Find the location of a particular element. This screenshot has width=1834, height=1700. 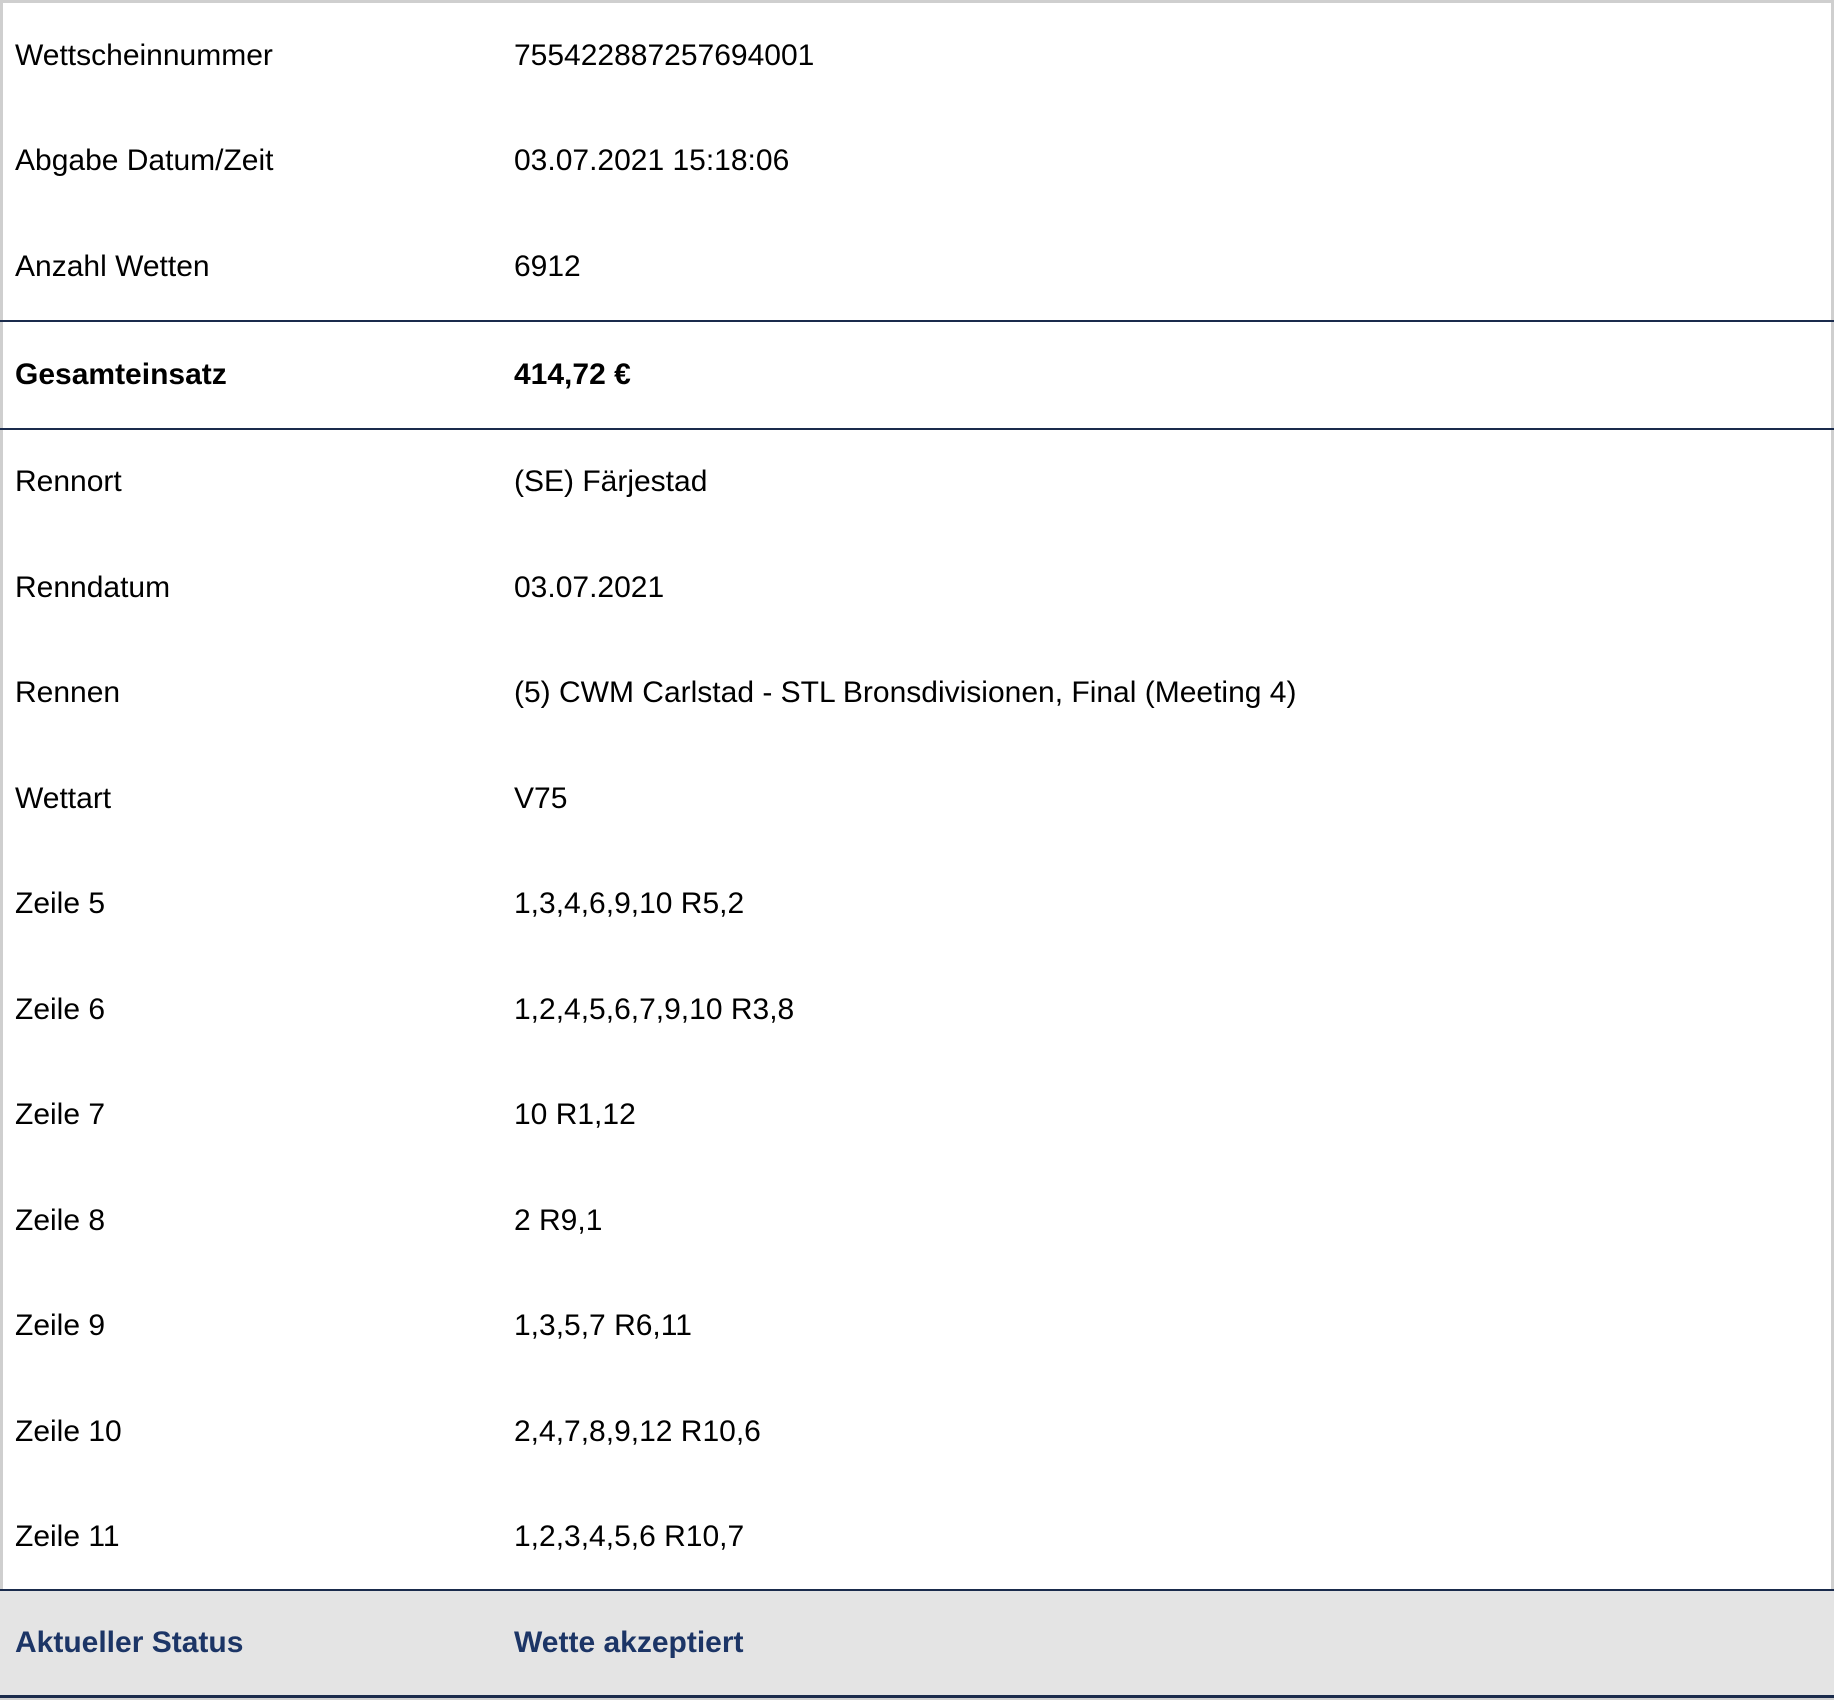

row-line-11: Zeile 11 1,2,3,4,5,6 R10,7 is located at coordinates (917, 1538).